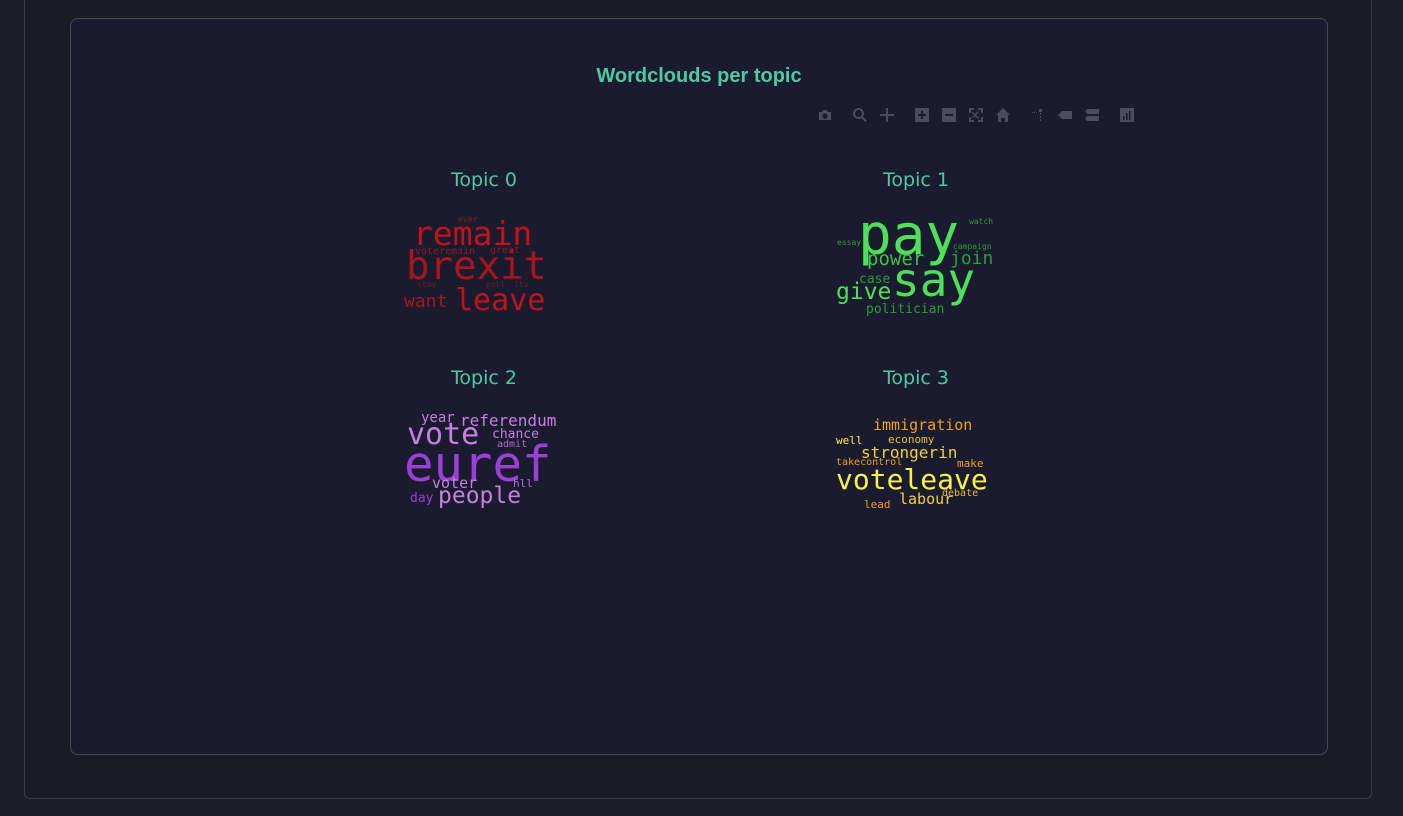  What do you see at coordinates (877, 504) in the screenshot?
I see `word-lead: lead` at bounding box center [877, 504].